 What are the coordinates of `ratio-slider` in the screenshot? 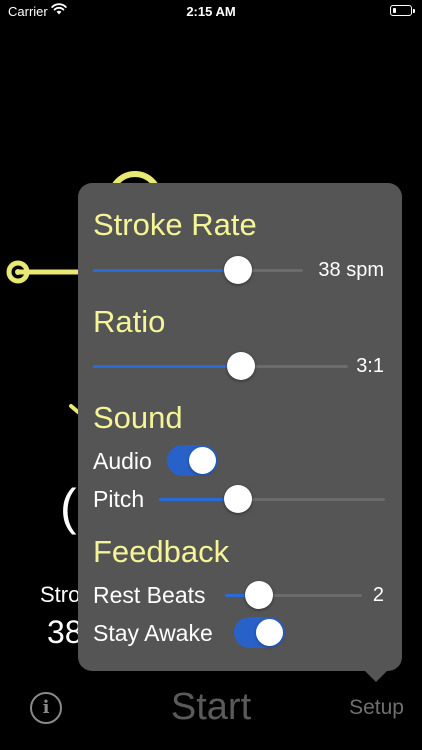 It's located at (220, 366).